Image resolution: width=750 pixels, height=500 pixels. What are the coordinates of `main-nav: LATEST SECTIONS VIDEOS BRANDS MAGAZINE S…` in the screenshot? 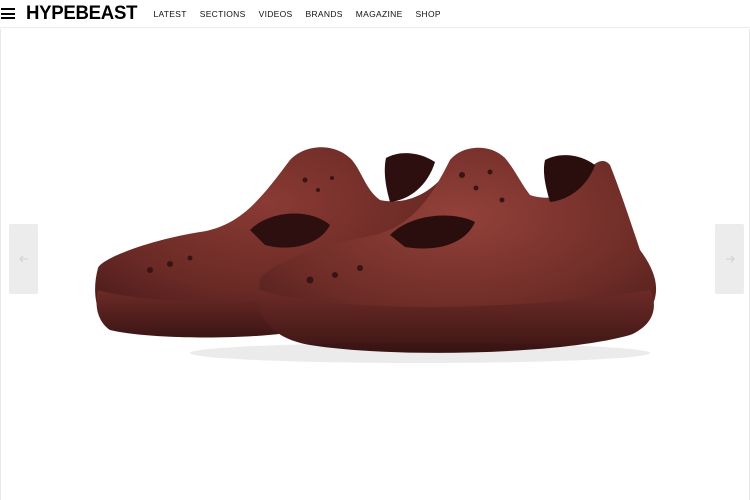 It's located at (303, 14).